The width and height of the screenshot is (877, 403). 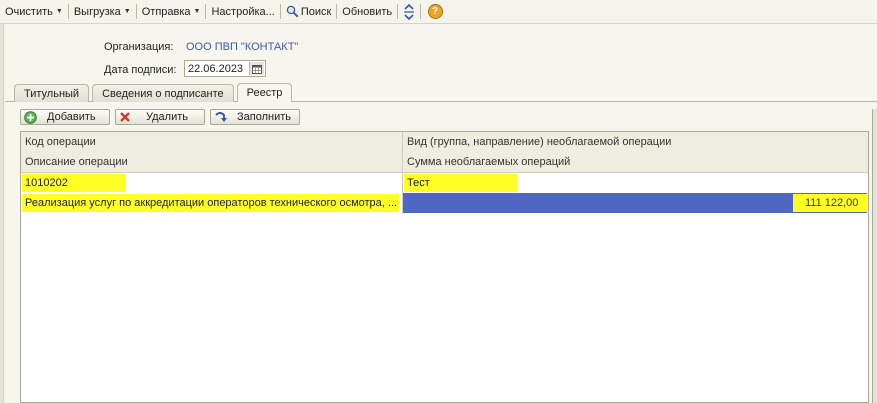 I want to click on search-icon, so click(x=292, y=11).